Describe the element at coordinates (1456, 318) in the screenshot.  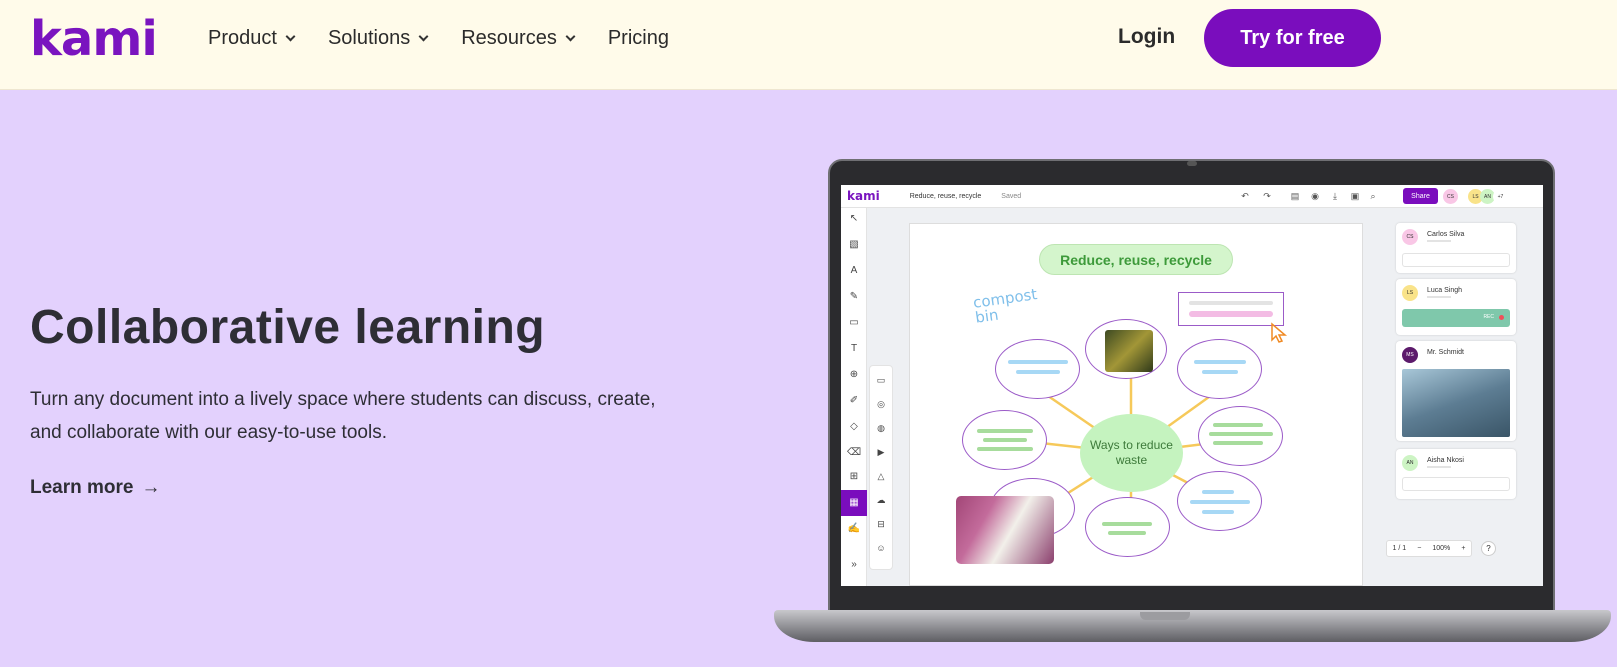
I see `audio-recording: REC` at that location.